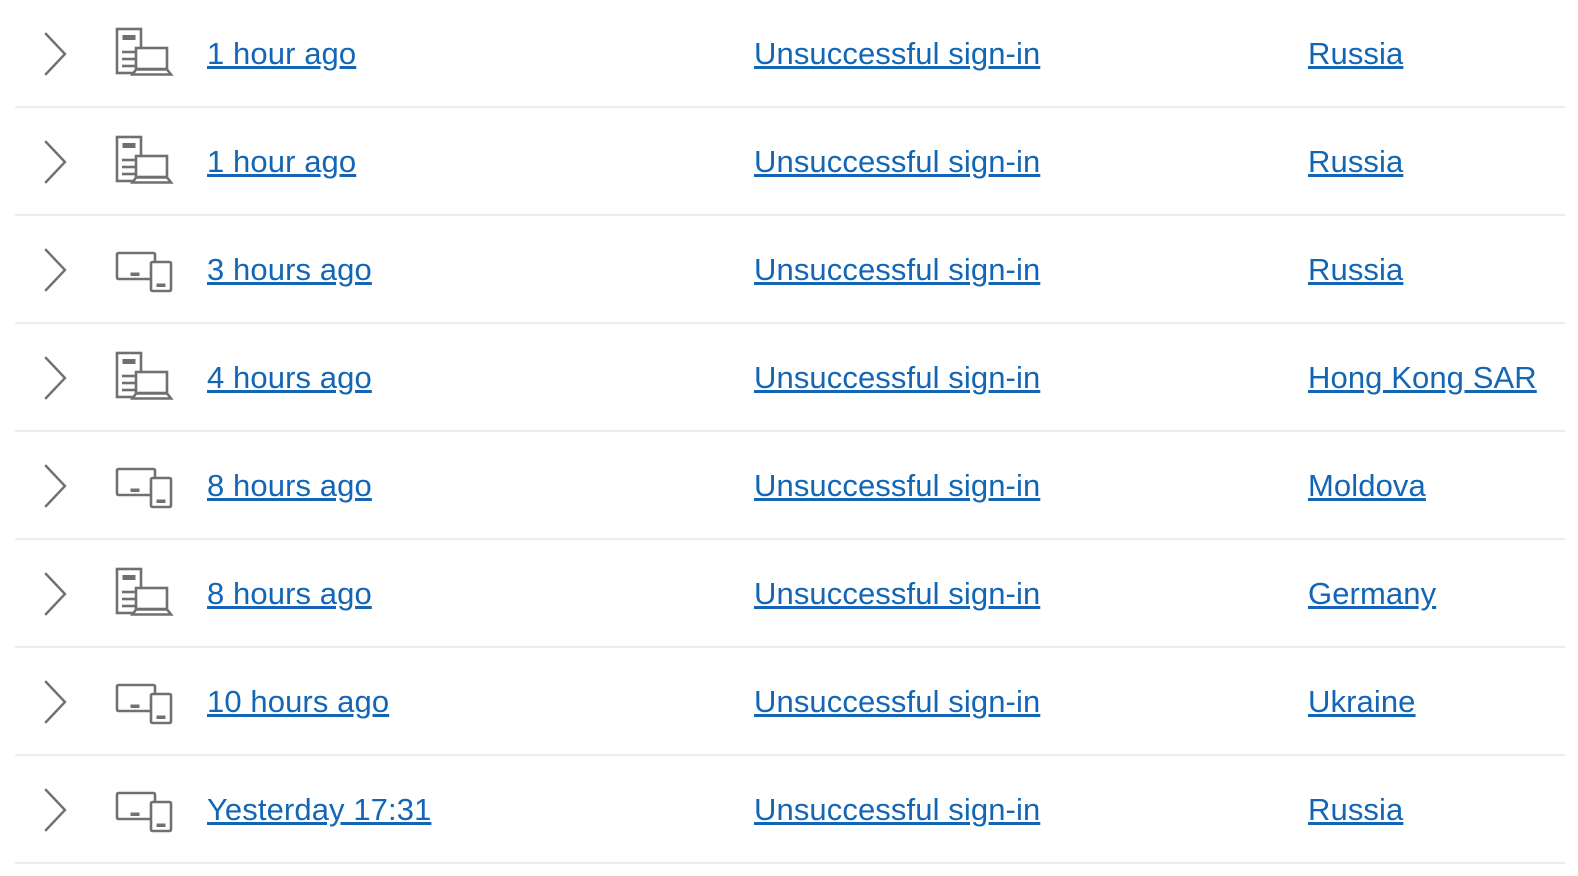 This screenshot has height=876, width=1578. Describe the element at coordinates (477, 702) in the screenshot. I see `activity-time-cell: 10 hours ago` at that location.